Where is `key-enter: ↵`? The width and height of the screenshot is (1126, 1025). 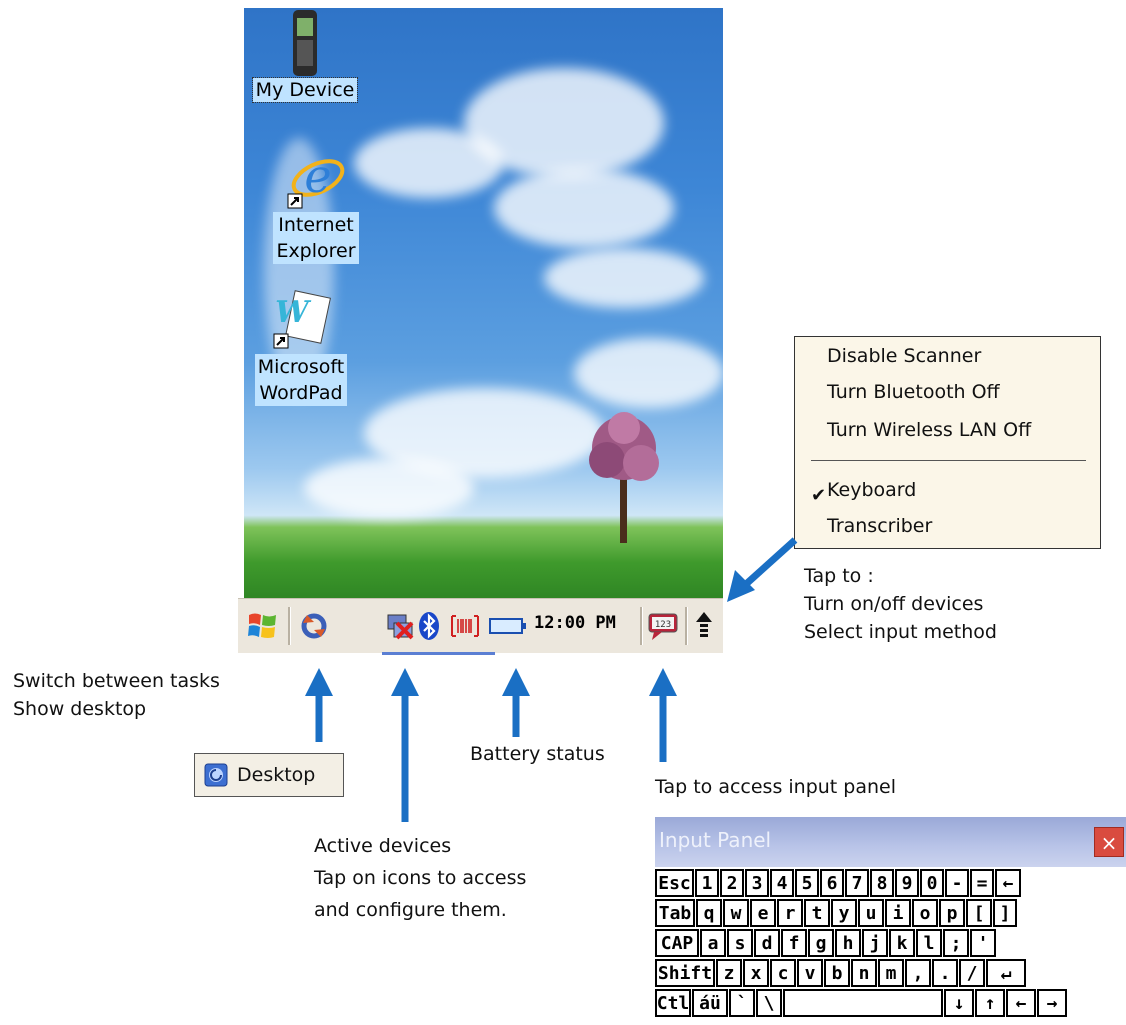 key-enter: ↵ is located at coordinates (1006, 973).